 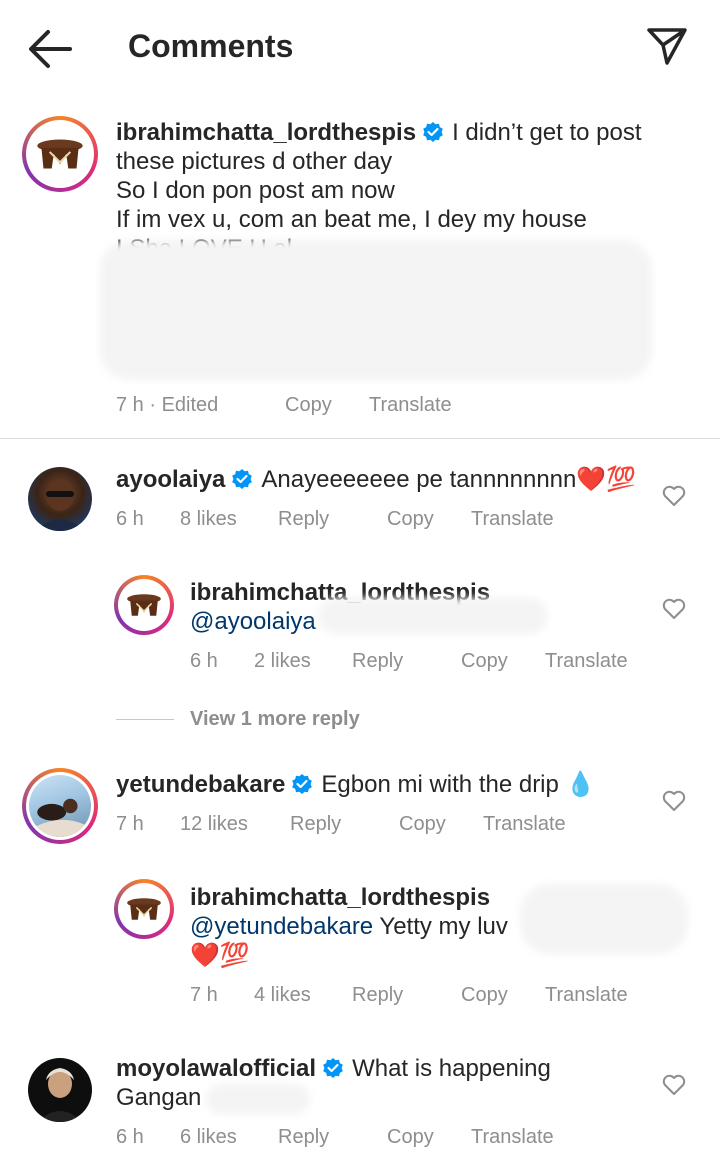 I want to click on comment-username: moyolawalofficial, so click(x=216, y=1068).